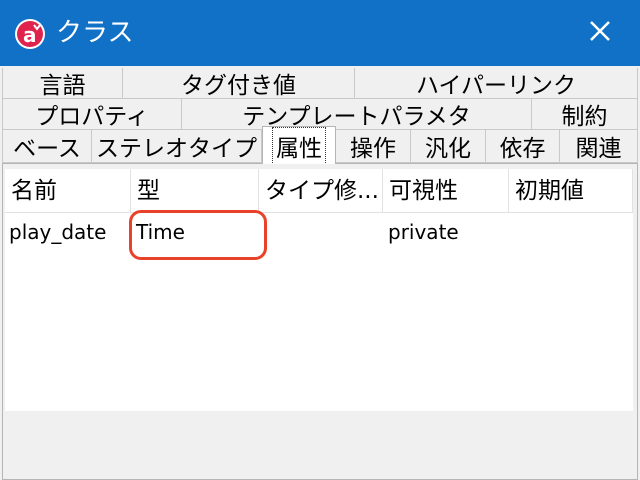 The image size is (640, 480). What do you see at coordinates (448, 146) in the screenshot?
I see `tab-generalization: 汎化` at bounding box center [448, 146].